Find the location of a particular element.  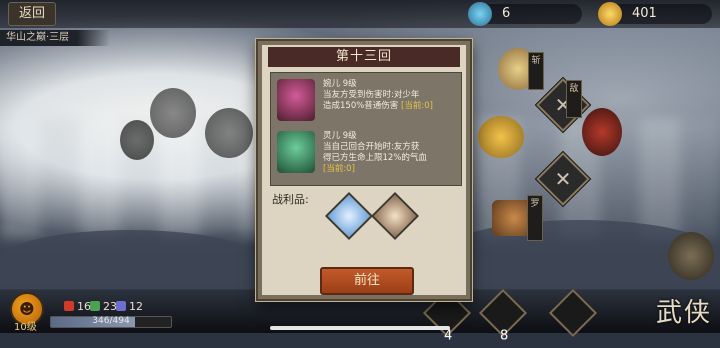

enemy-desc: 造成150%普通伤害 [当前:0] is located at coordinates (378, 106).